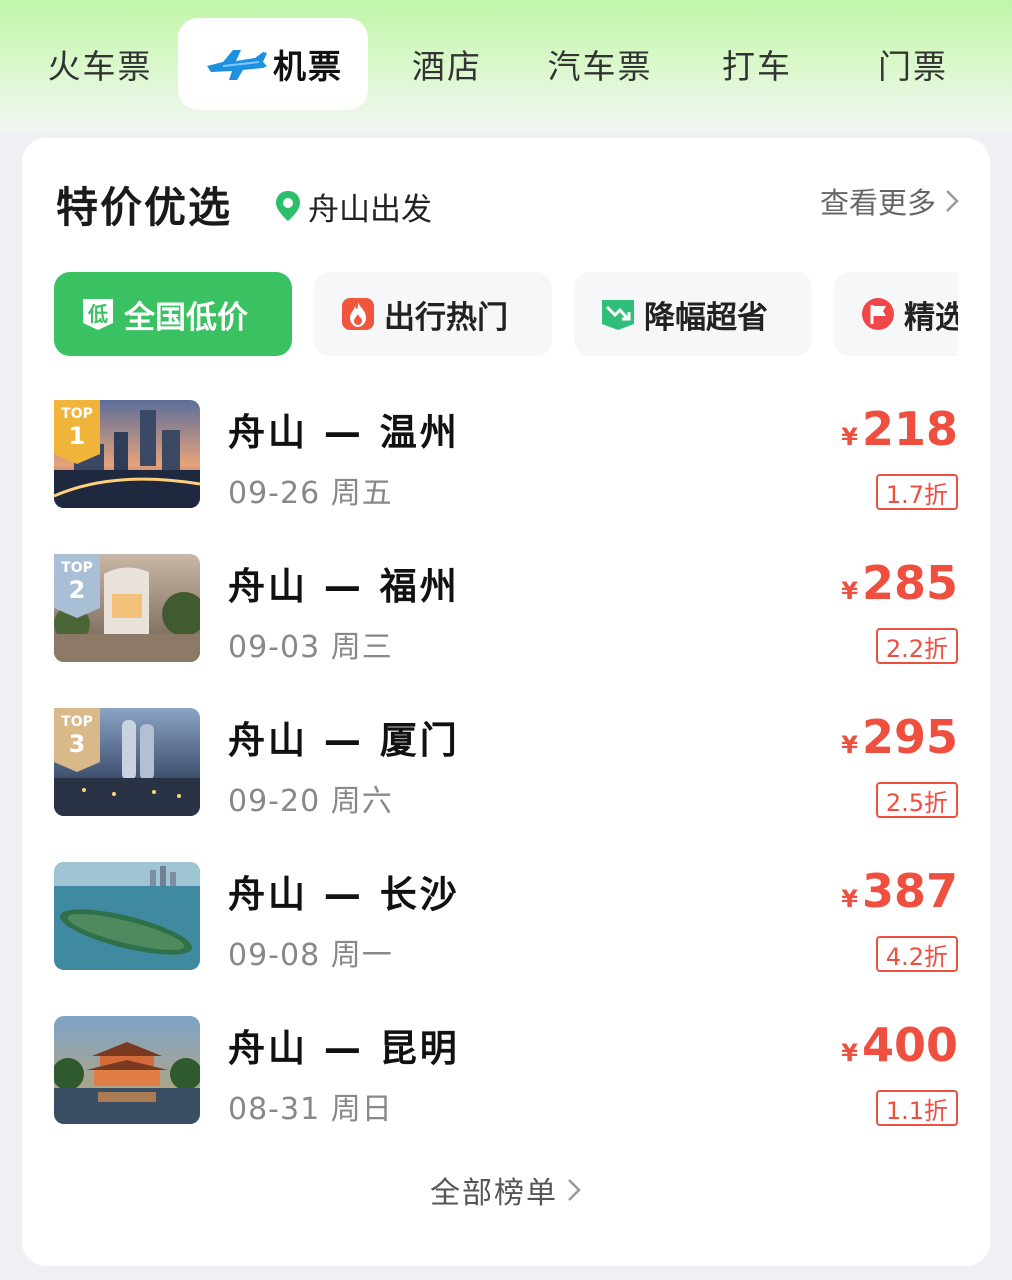 The height and width of the screenshot is (1280, 1012). Describe the element at coordinates (77, 436) in the screenshot. I see `svg-text: 1` at that location.